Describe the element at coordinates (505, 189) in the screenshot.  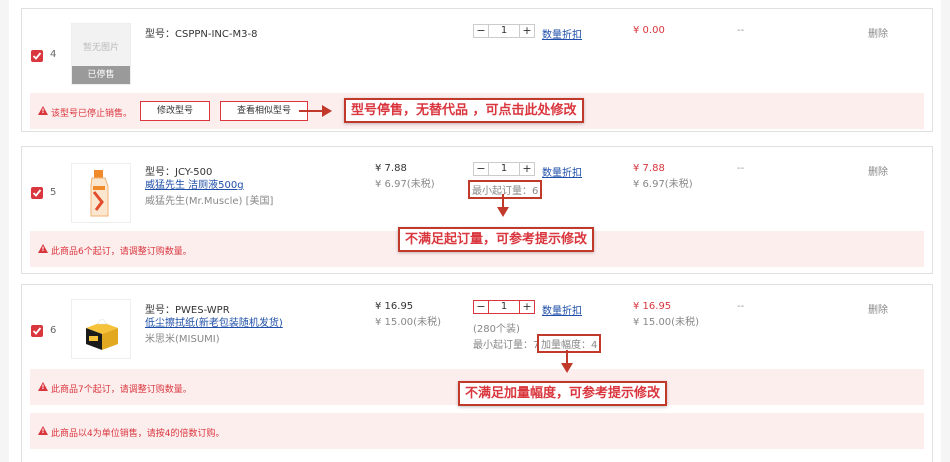
I see `min-order-hint: 最小起订量：6` at that location.